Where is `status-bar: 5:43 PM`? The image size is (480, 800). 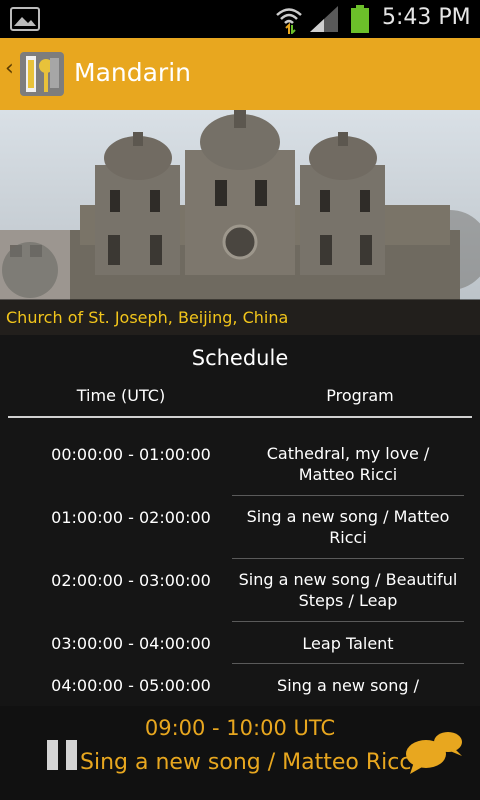
status-bar: 5:43 PM is located at coordinates (240, 19).